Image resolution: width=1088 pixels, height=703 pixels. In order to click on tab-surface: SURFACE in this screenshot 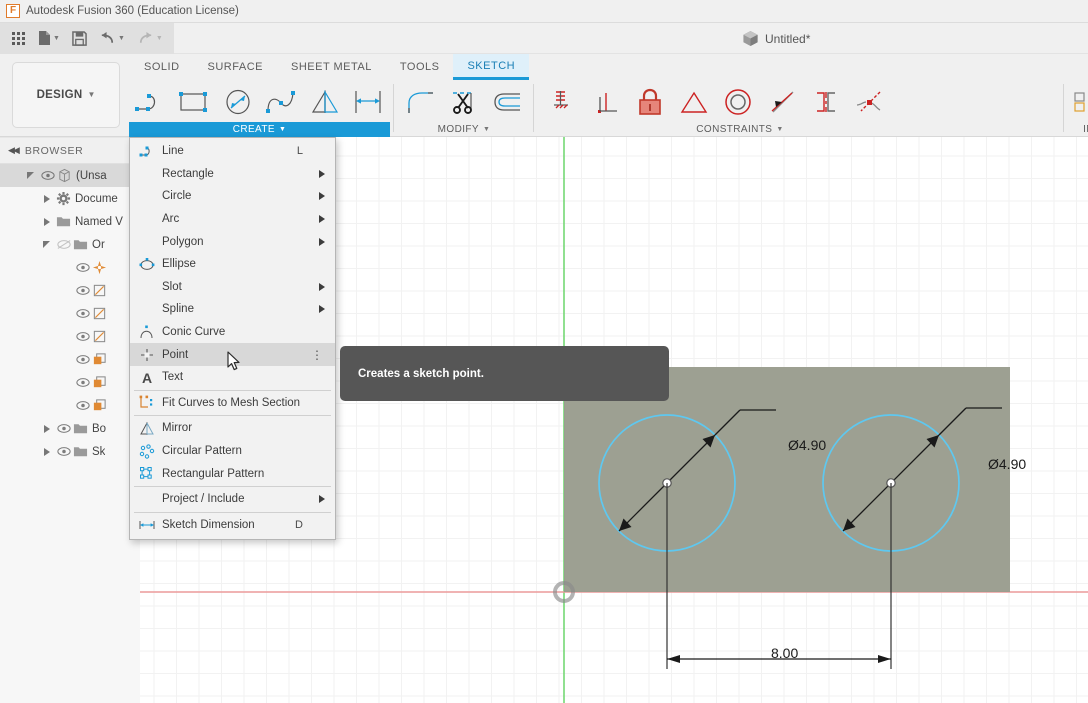, I will do `click(235, 67)`.